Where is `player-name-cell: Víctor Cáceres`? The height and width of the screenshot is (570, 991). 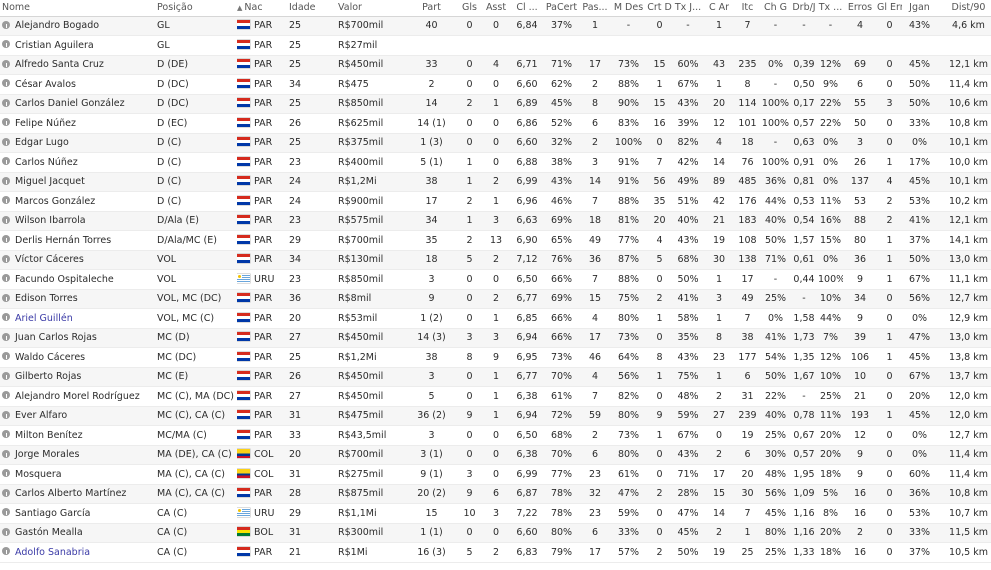 player-name-cell: Víctor Cáceres is located at coordinates (78, 260).